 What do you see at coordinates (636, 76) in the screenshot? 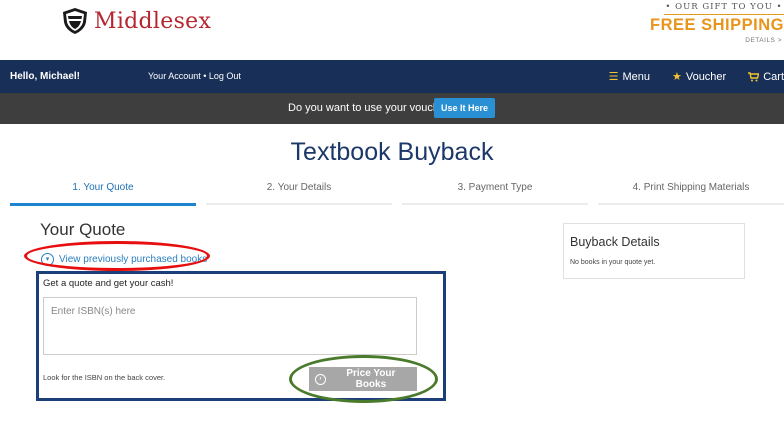
I see `menu-label: Menu` at bounding box center [636, 76].